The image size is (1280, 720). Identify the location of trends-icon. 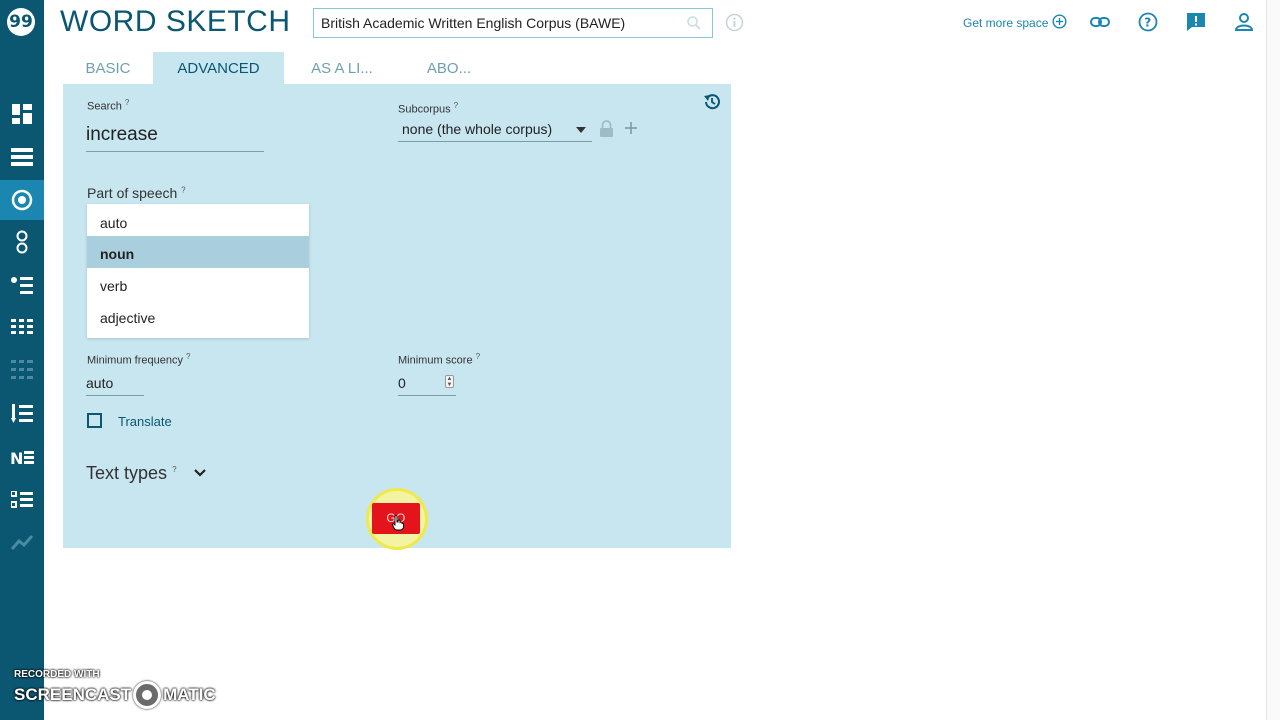
(22, 542).